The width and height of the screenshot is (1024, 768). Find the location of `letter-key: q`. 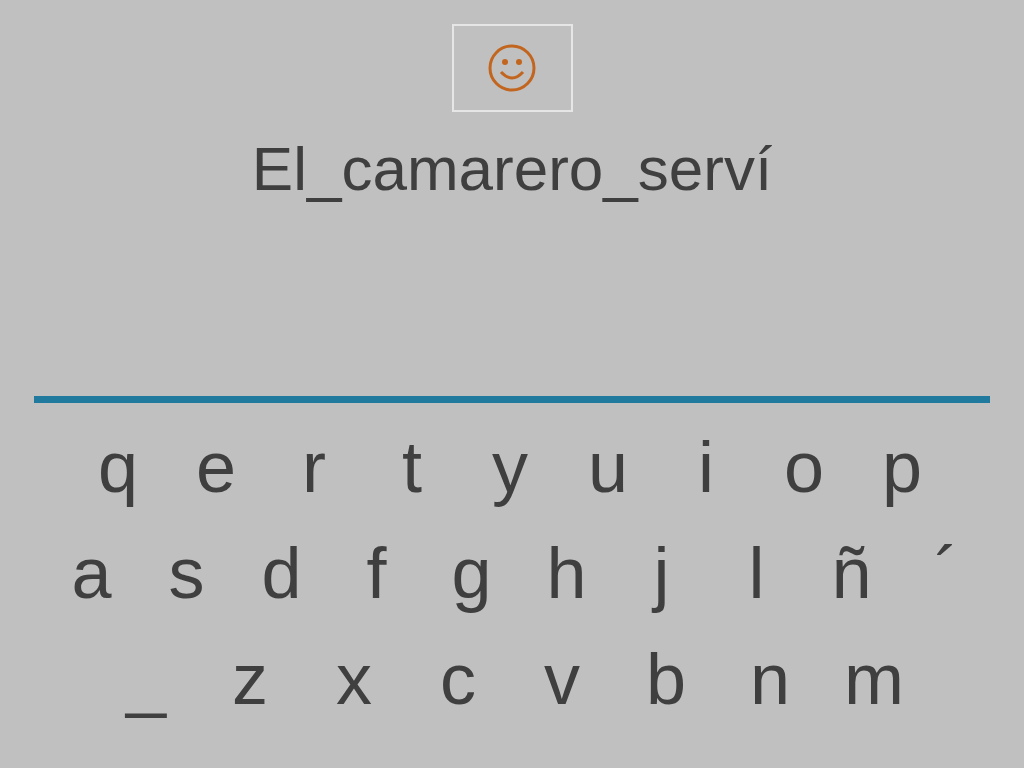

letter-key: q is located at coordinates (118, 467).